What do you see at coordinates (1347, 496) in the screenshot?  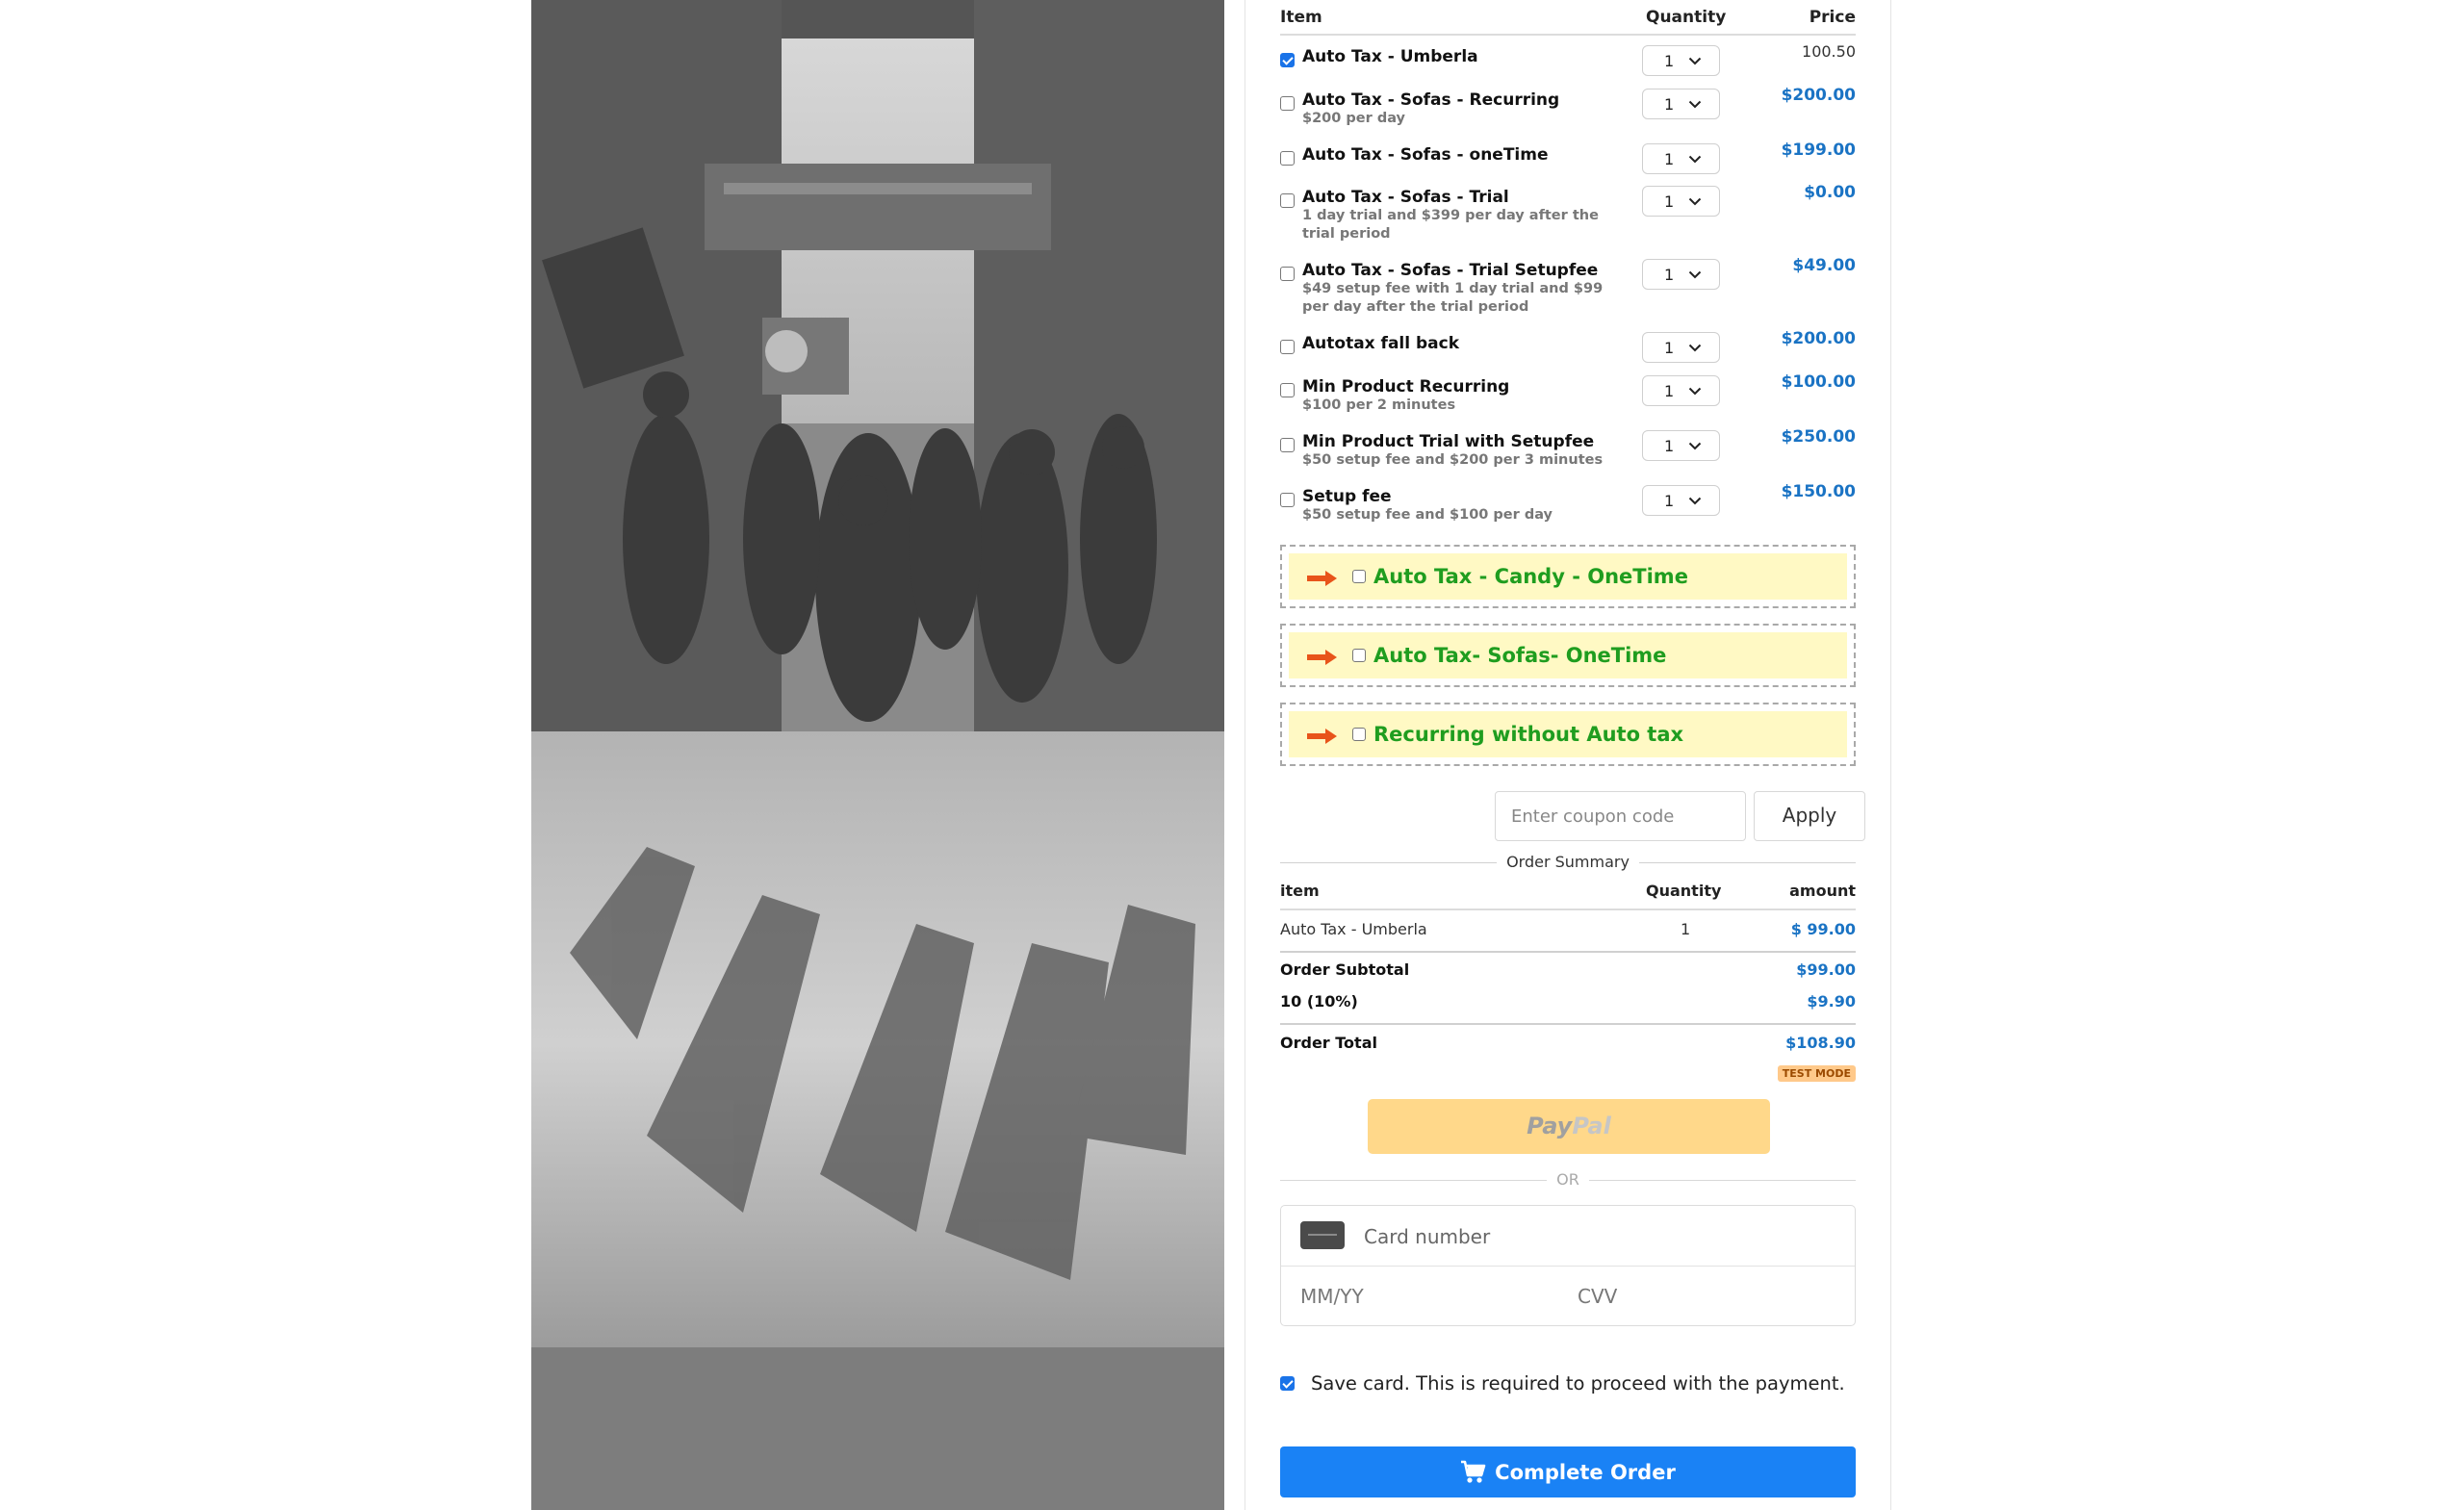 I see `product-name: Setup fee` at bounding box center [1347, 496].